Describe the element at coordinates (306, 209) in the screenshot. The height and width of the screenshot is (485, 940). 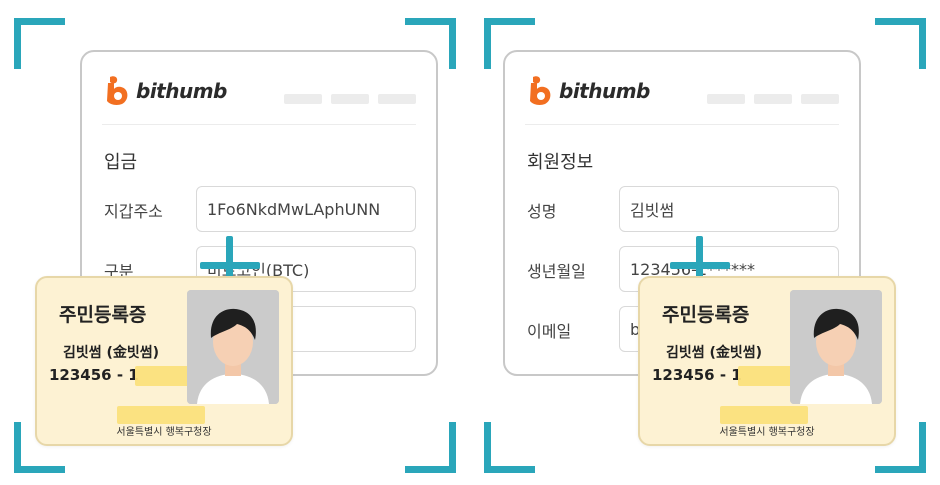
I see `wallet-address-field: 1Fo6NkdMwLAphUNN` at that location.